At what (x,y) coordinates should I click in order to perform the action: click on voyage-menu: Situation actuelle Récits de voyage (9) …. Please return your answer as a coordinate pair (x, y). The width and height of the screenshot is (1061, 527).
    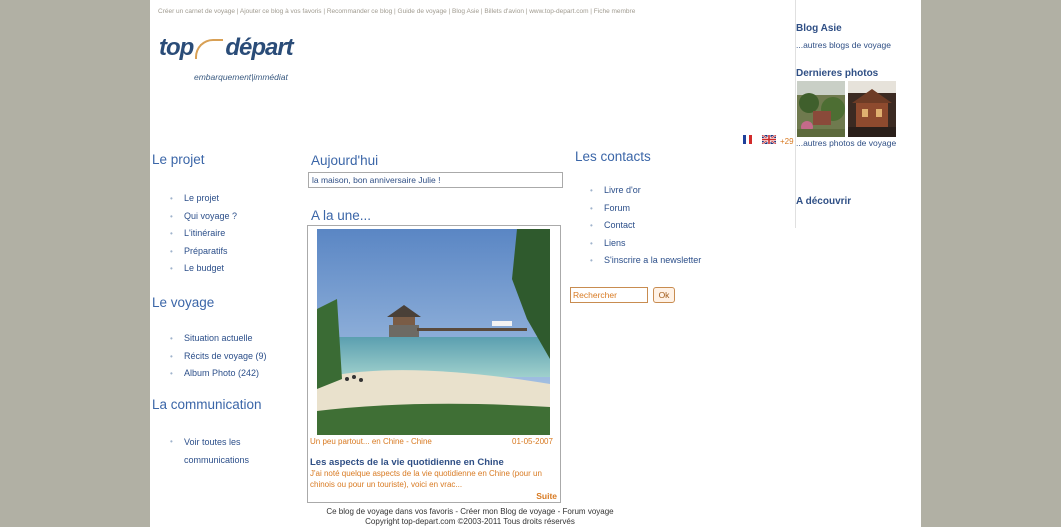
    Looking at the image, I should click on (218, 356).